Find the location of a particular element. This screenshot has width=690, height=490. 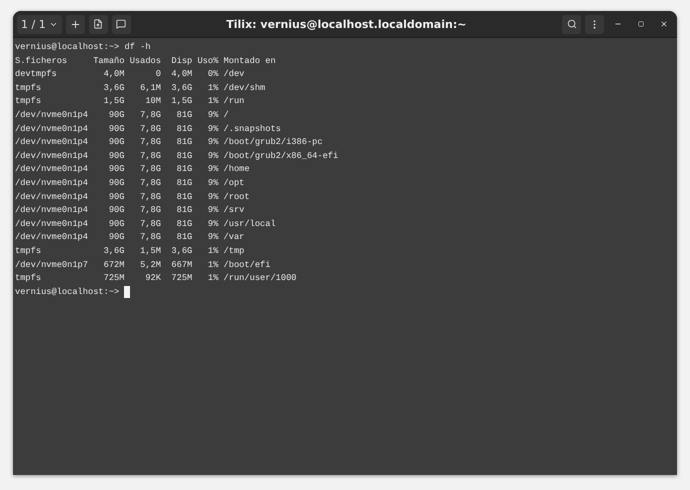

menu-button is located at coordinates (594, 24).